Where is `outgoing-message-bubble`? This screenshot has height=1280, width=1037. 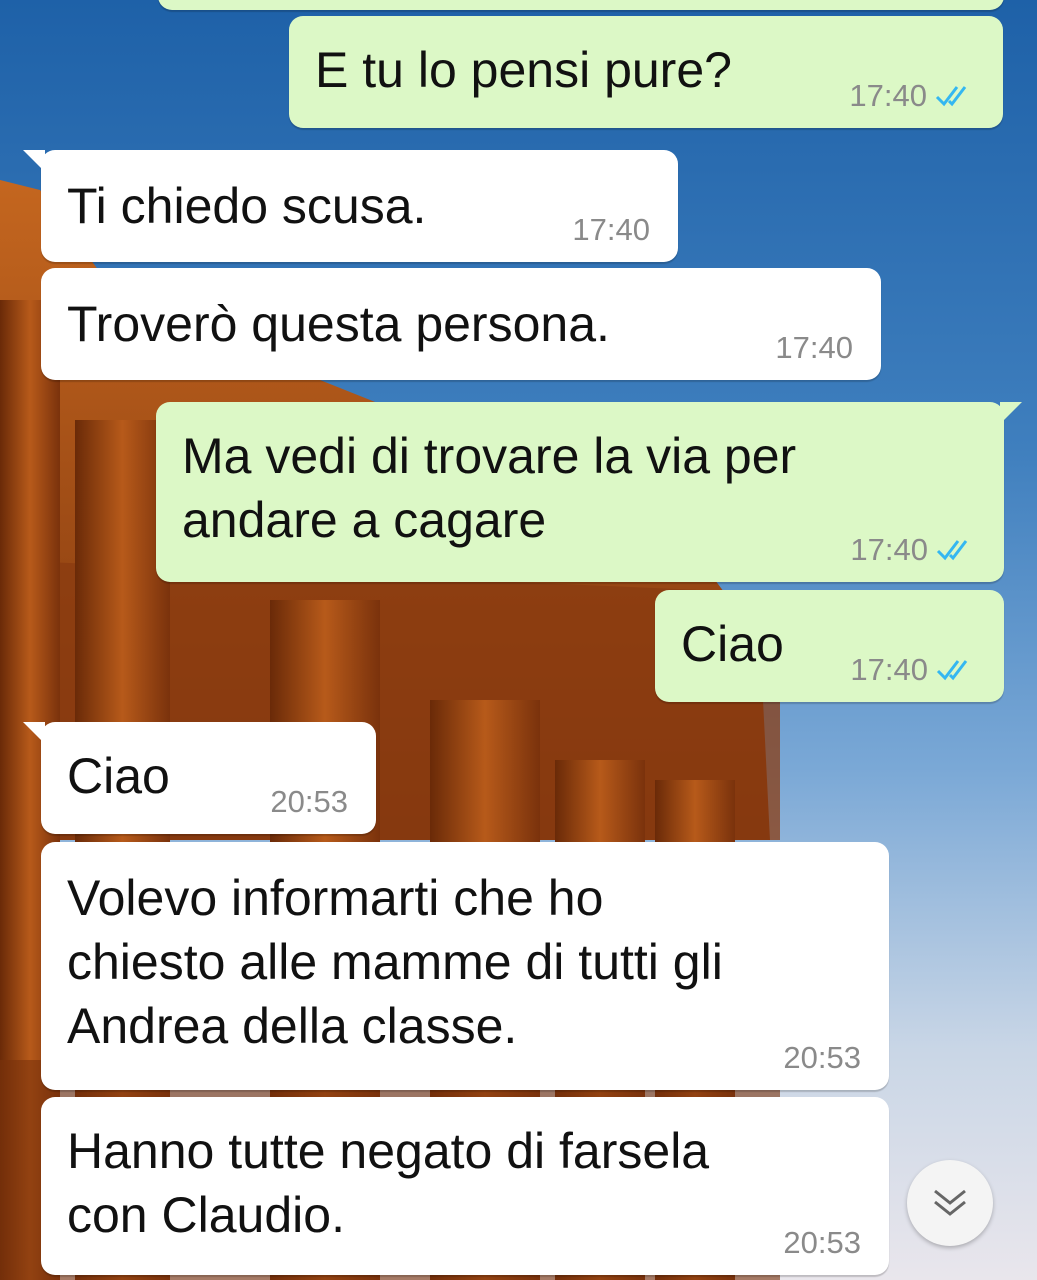
outgoing-message-bubble is located at coordinates (581, 5).